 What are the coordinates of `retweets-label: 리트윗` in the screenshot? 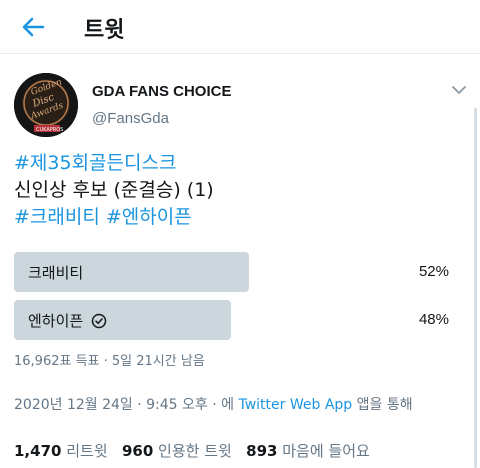 It's located at (86, 451).